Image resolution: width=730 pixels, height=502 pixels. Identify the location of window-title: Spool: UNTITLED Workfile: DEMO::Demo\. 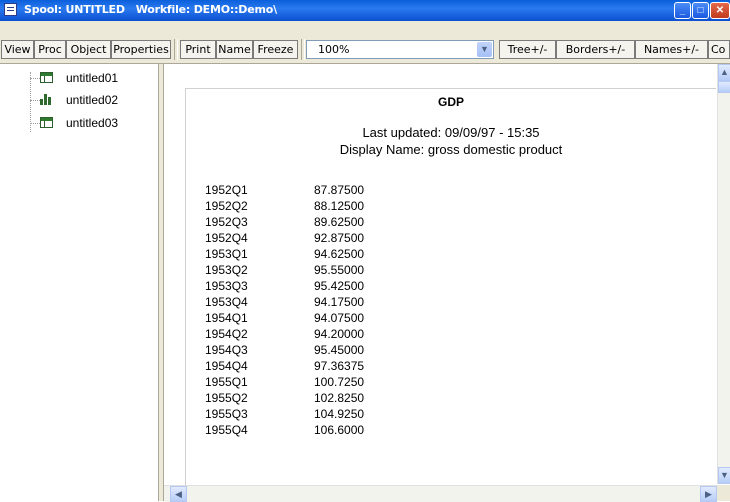
(150, 9).